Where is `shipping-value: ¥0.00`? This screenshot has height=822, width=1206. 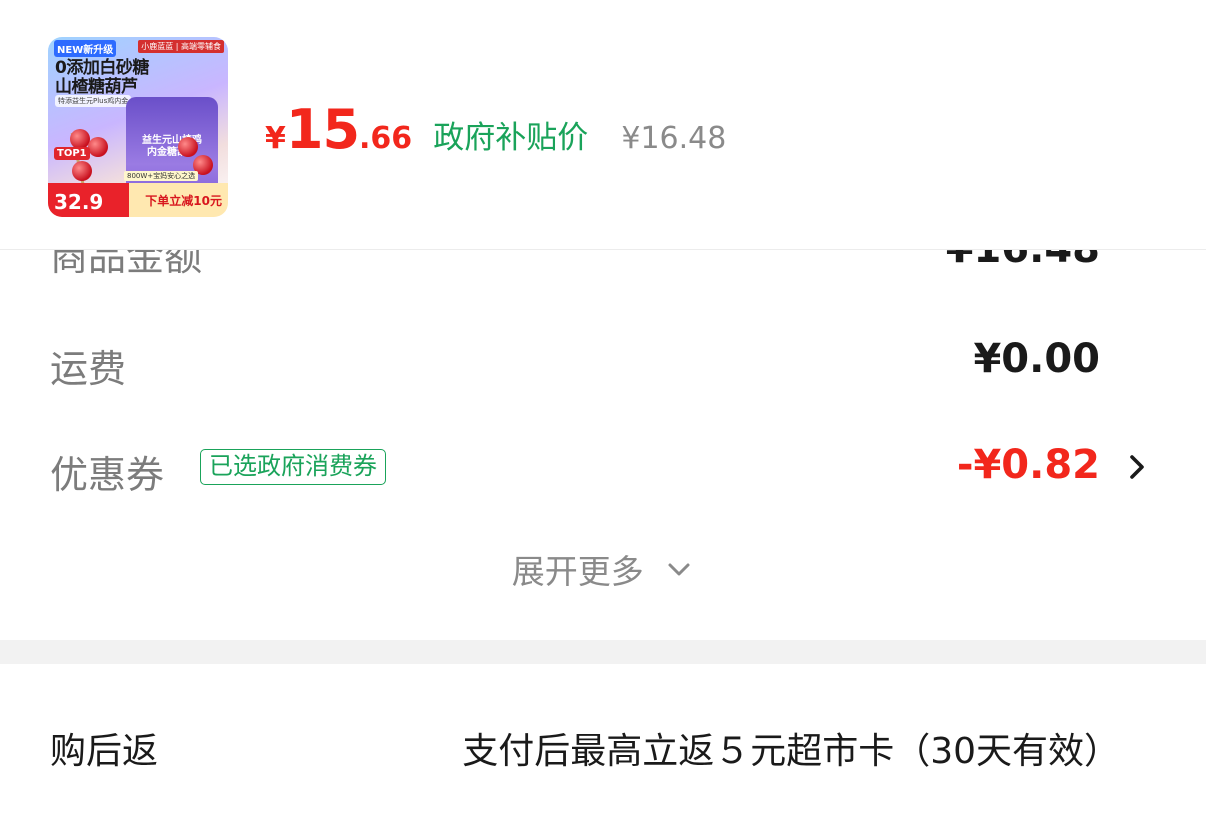
shipping-value: ¥0.00 is located at coordinates (1036, 359).